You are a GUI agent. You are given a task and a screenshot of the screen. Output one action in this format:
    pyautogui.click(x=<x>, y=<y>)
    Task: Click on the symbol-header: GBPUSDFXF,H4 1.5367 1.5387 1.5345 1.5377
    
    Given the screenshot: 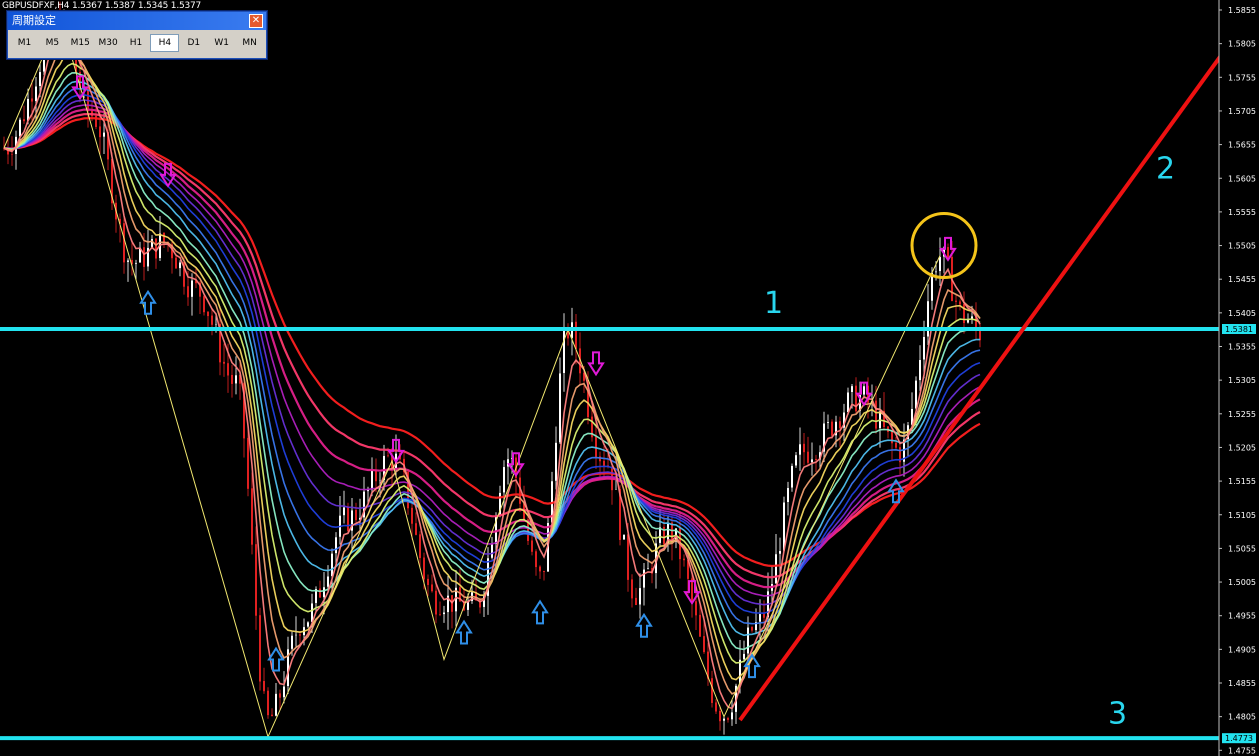 What is the action you would take?
    pyautogui.click(x=102, y=6)
    